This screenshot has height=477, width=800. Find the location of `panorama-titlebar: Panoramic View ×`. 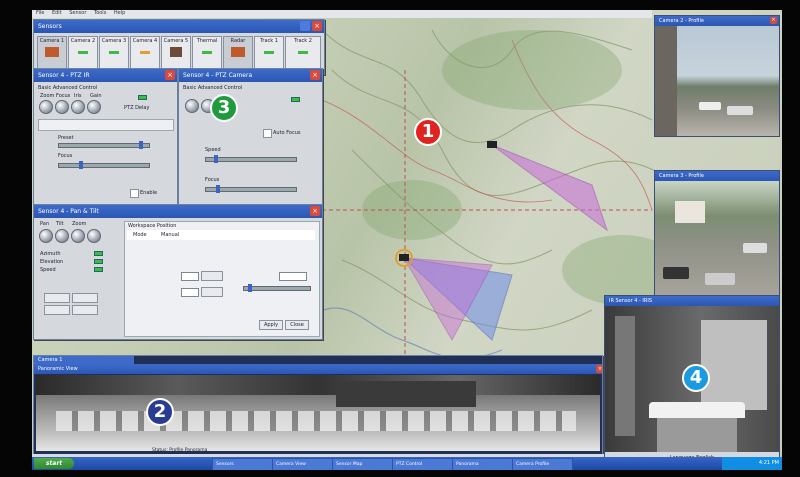

panorama-titlebar: Panoramic View × is located at coordinates (318, 369).